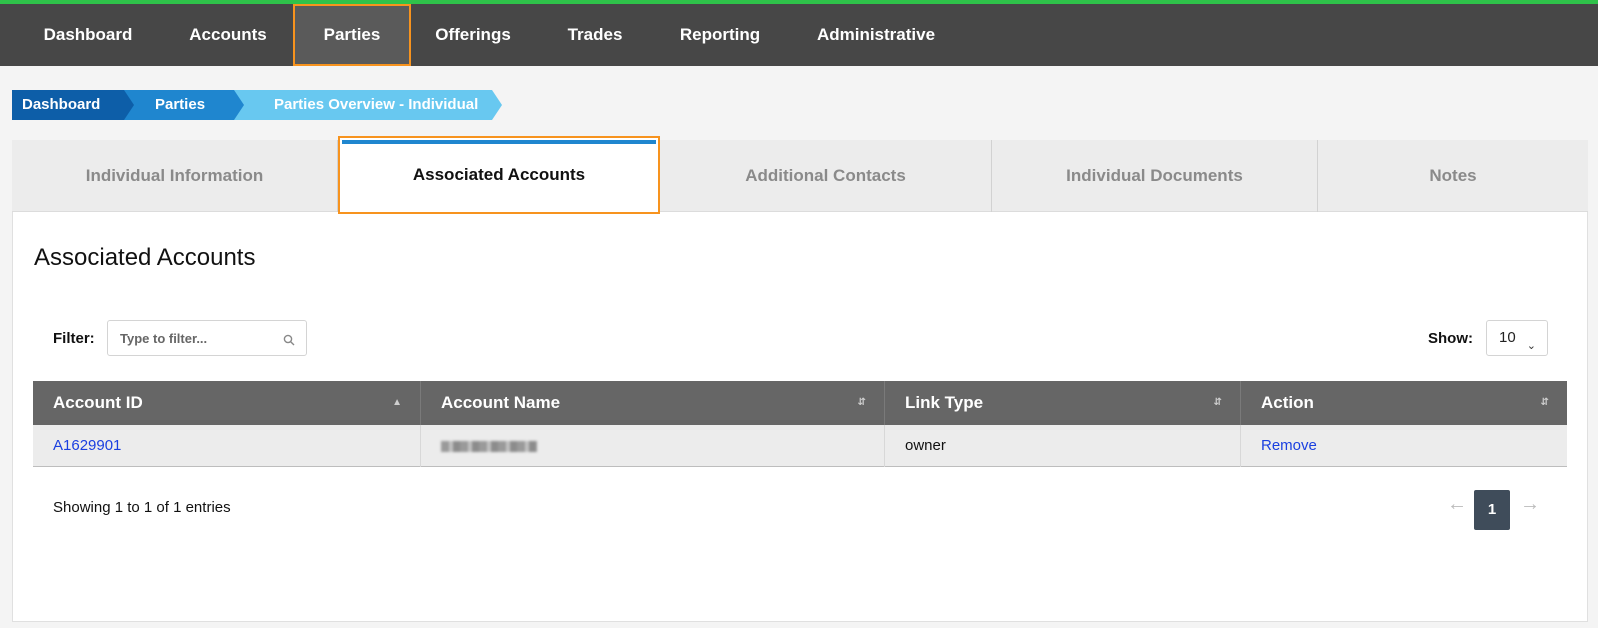  What do you see at coordinates (595, 35) in the screenshot?
I see `nav-trades: Trades` at bounding box center [595, 35].